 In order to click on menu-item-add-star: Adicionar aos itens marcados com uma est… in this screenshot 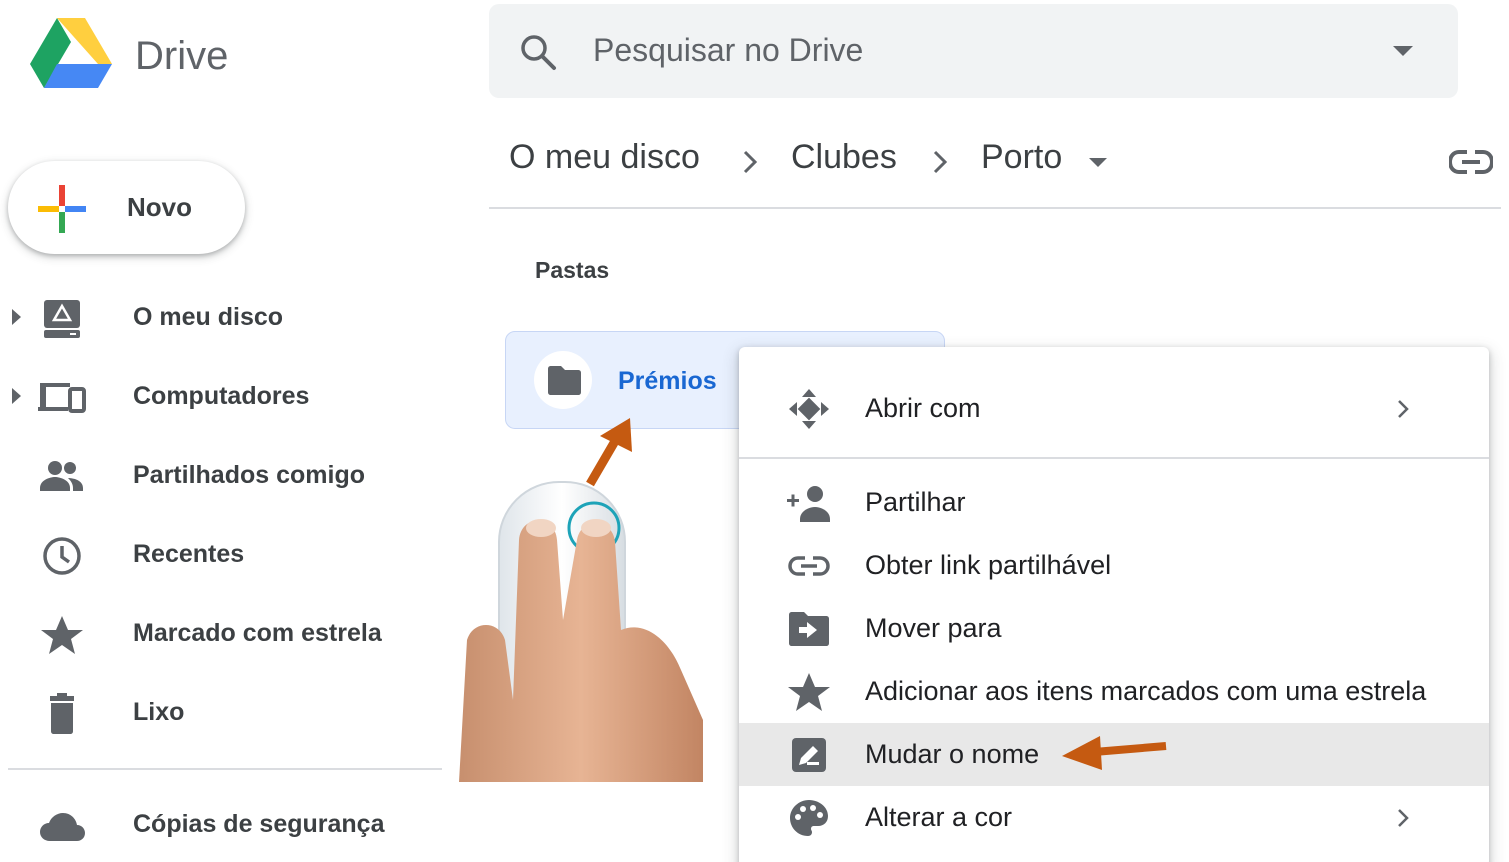, I will do `click(1114, 691)`.